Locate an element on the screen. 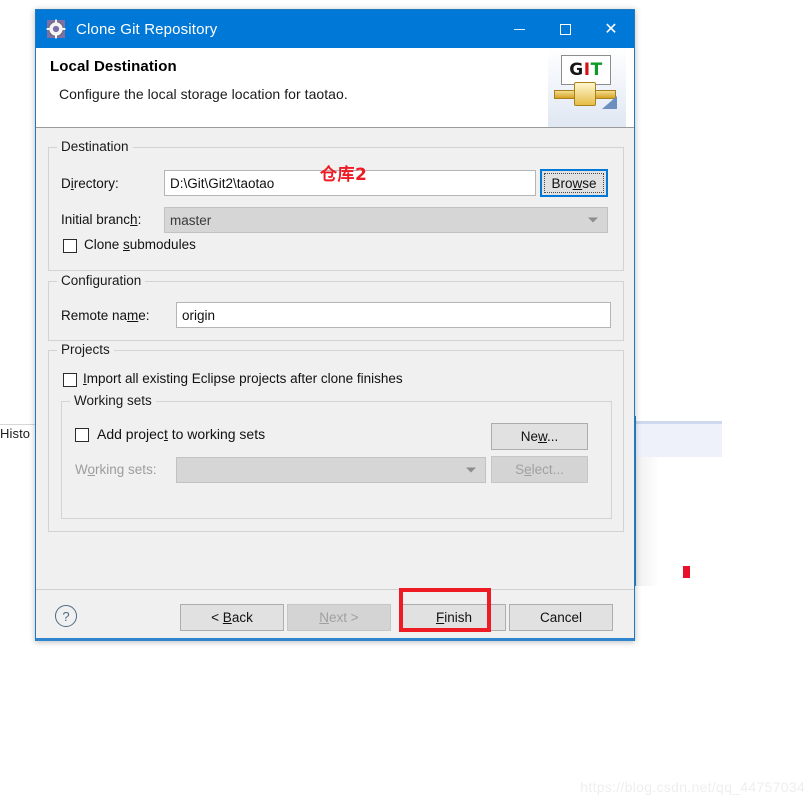 This screenshot has height=799, width=809. branch-label-post: : is located at coordinates (139, 219).